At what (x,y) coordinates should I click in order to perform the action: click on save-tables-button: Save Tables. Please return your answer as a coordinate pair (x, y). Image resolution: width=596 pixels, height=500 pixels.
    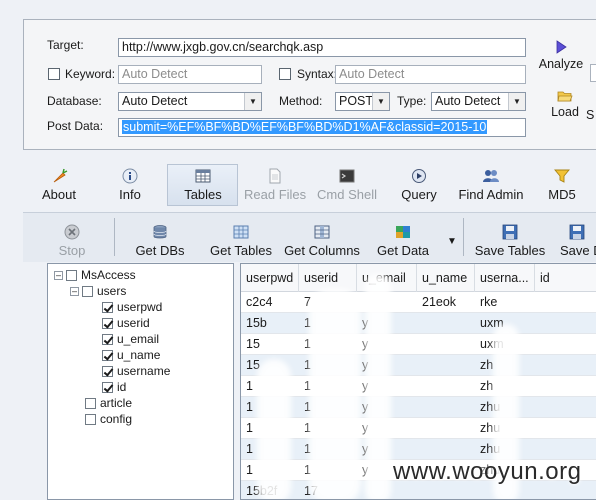
    Looking at the image, I should click on (510, 241).